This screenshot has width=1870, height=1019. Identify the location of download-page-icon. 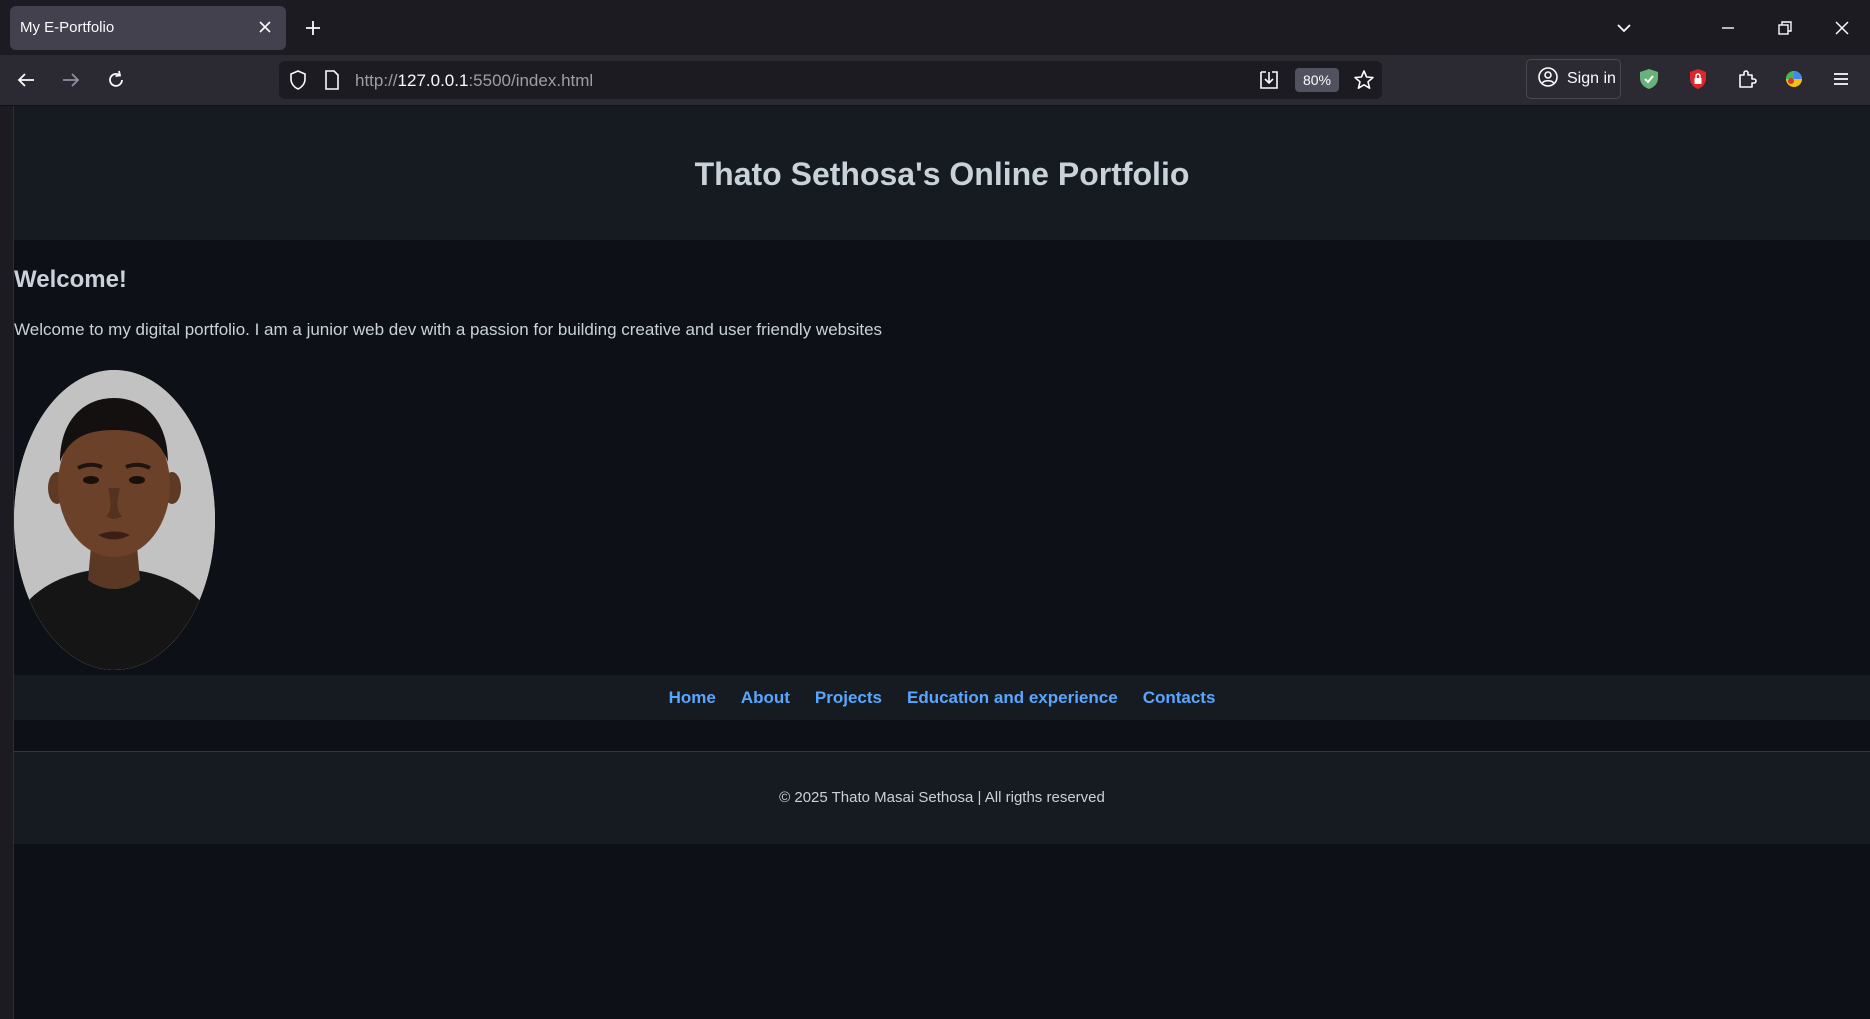
(1269, 82).